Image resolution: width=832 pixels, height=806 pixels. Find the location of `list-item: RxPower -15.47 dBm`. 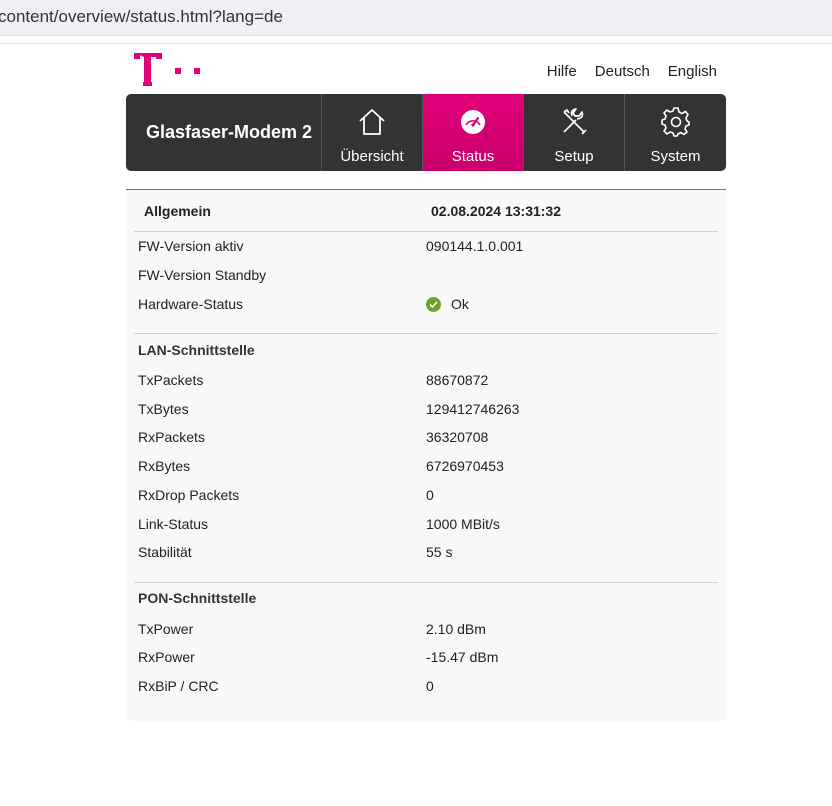

list-item: RxPower -15.47 dBm is located at coordinates (426, 659).